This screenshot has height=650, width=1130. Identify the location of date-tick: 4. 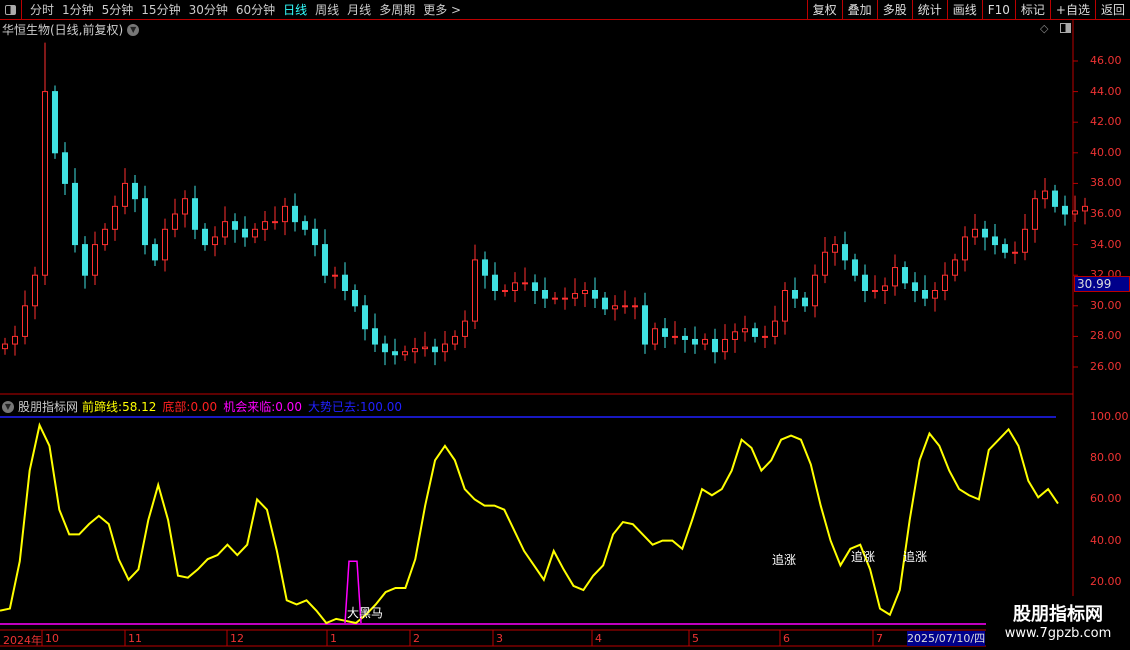
(598, 638).